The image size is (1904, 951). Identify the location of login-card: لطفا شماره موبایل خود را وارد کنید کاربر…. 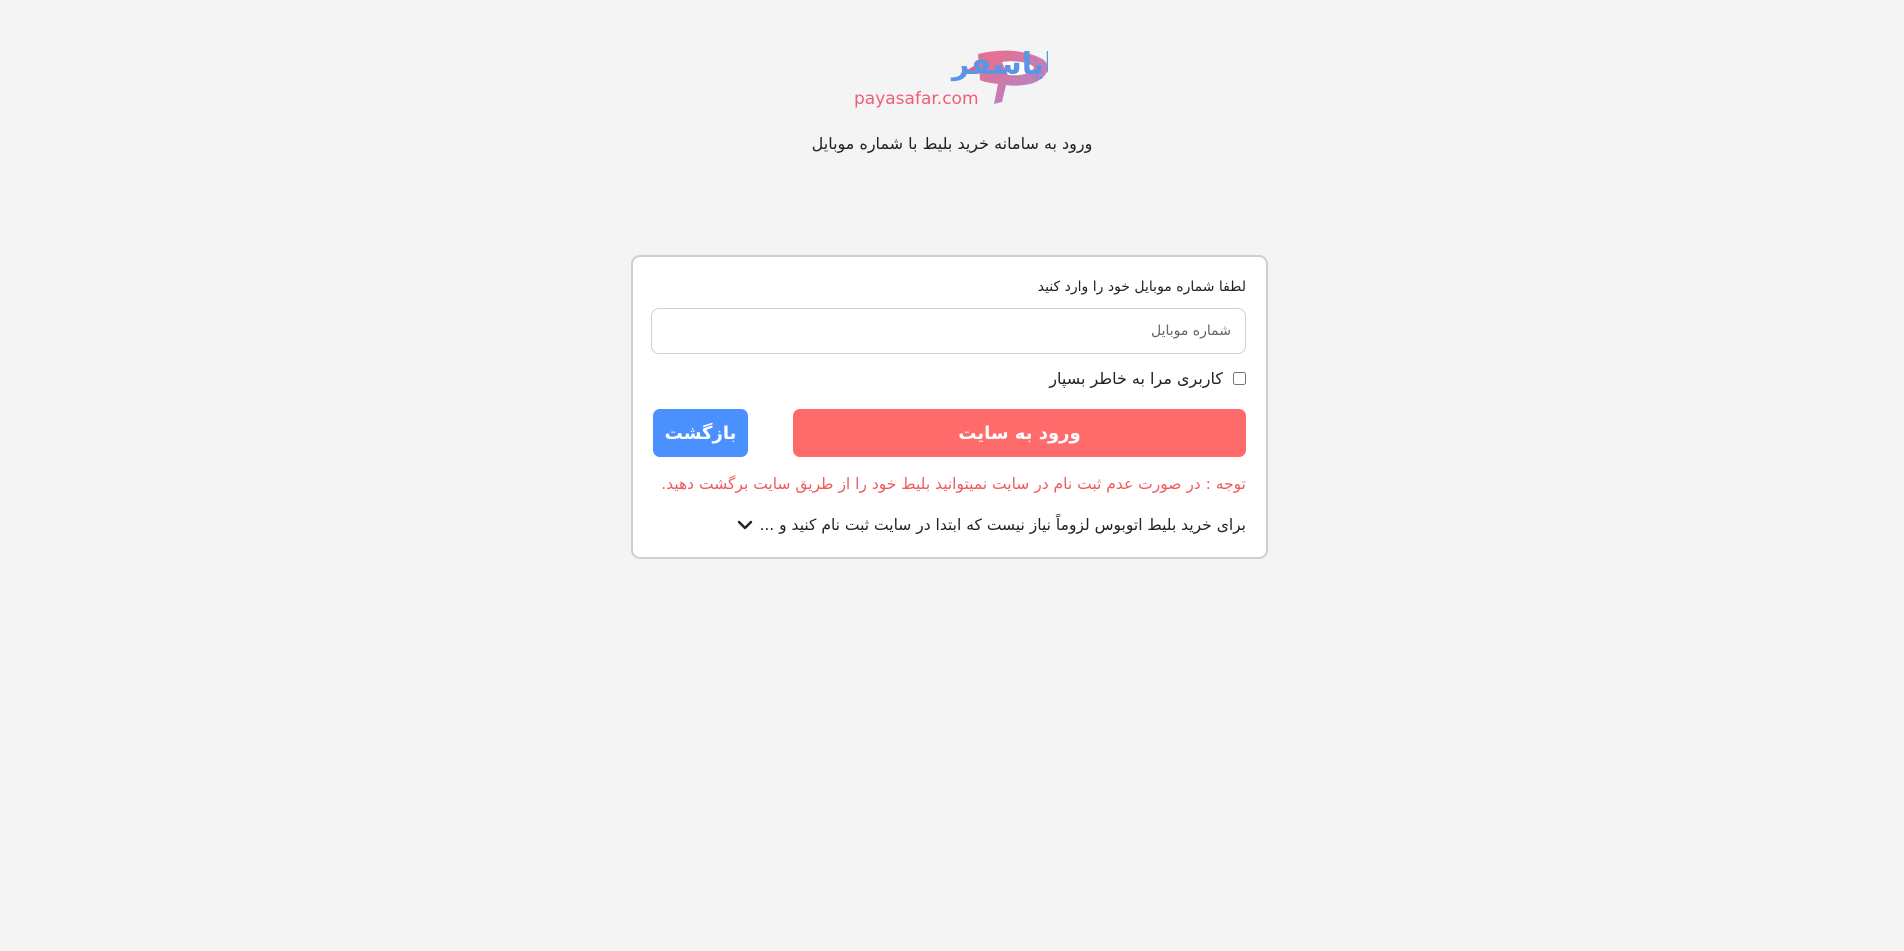
(949, 407).